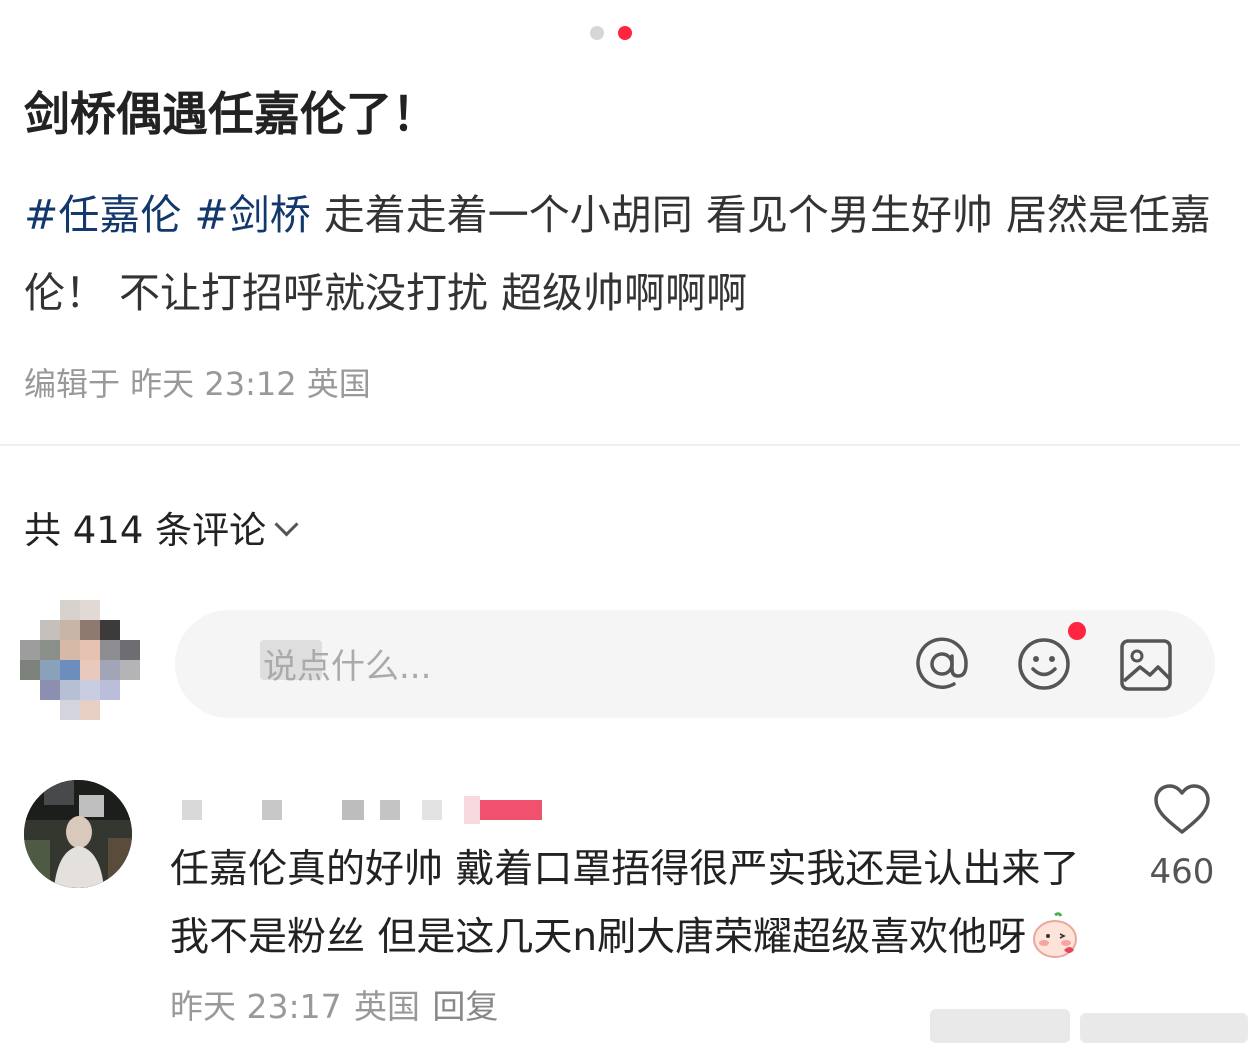 This screenshot has width=1253, height=1054. What do you see at coordinates (465, 1006) in the screenshot?
I see `reply-button: 回复` at bounding box center [465, 1006].